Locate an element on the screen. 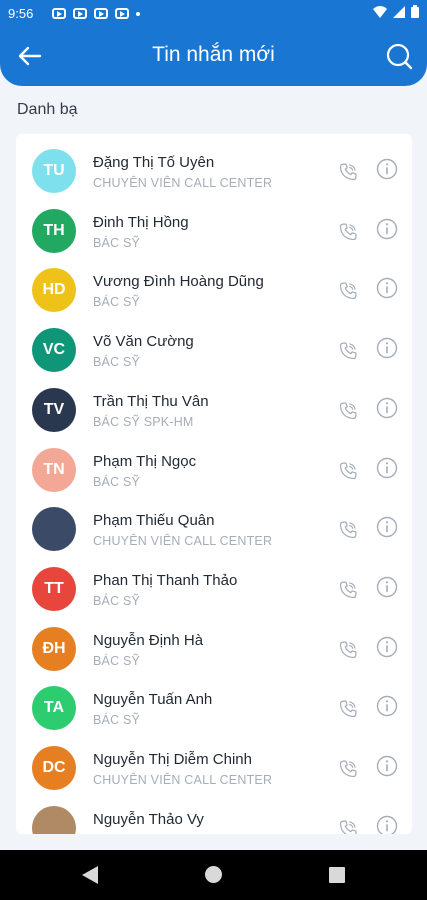  contact-row: TN Phạm Thị Ngọc BÁC SỸ is located at coordinates (214, 470).